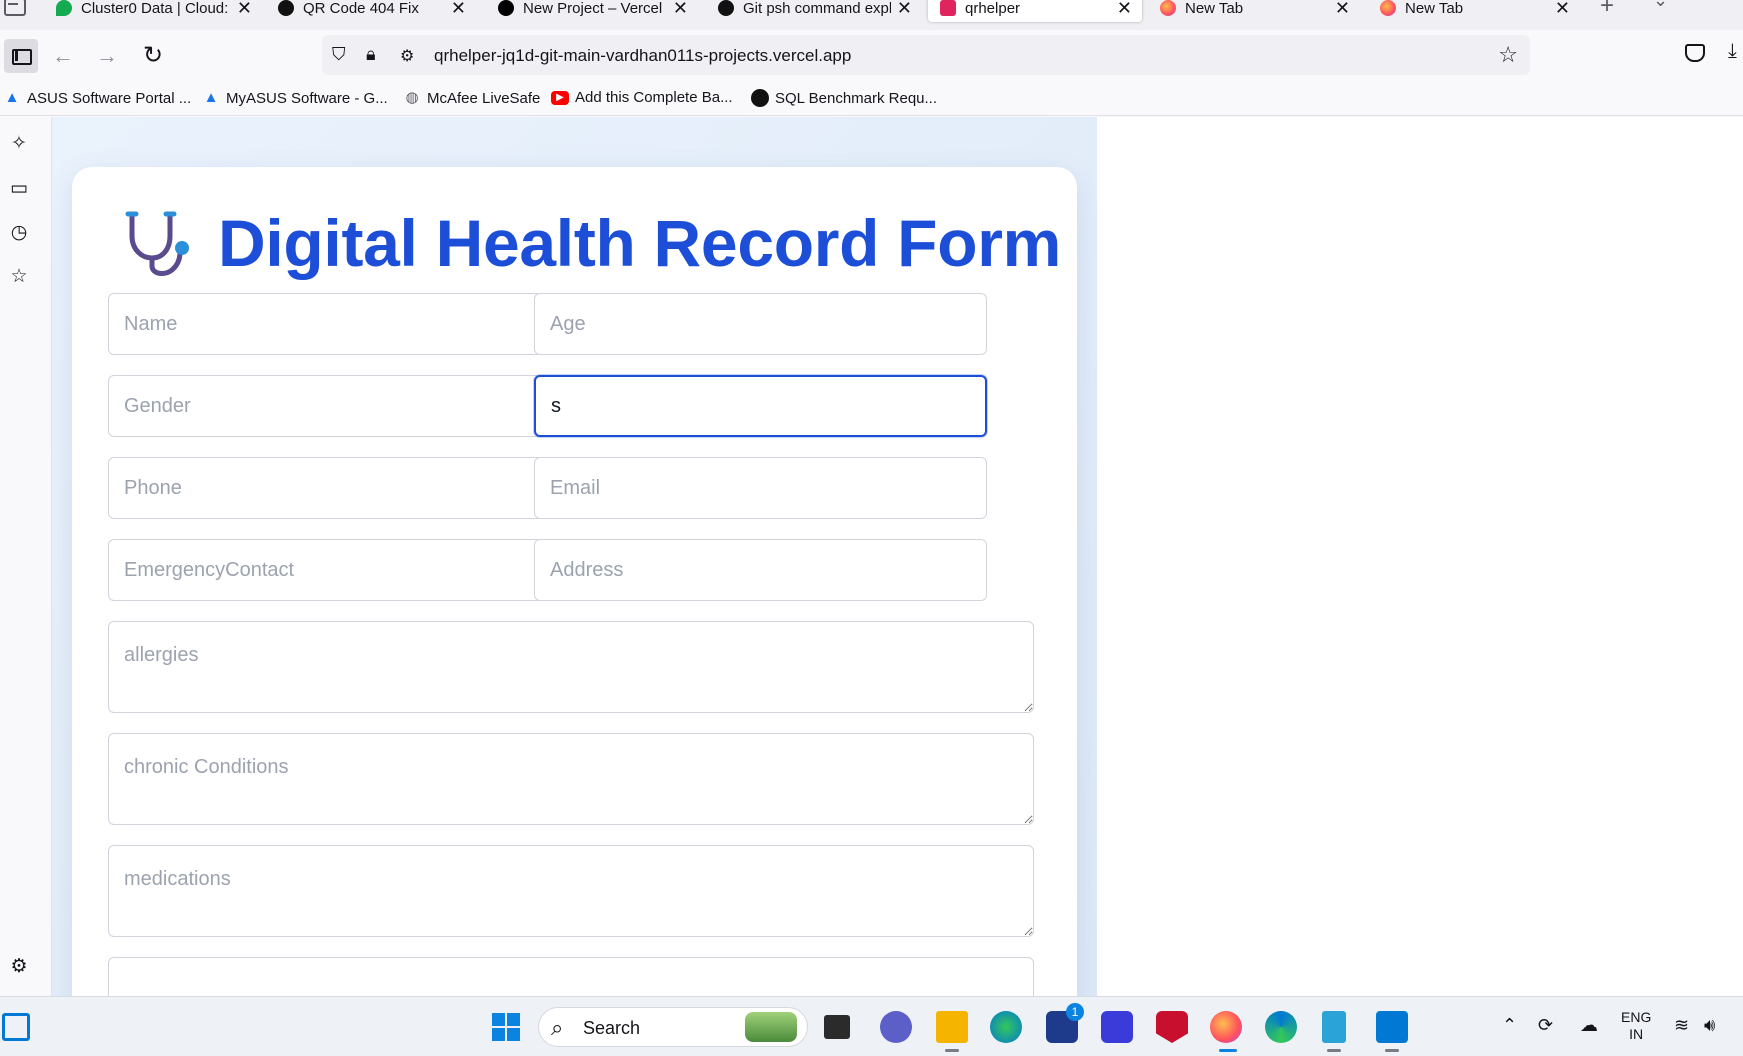 The width and height of the screenshot is (1743, 1056). What do you see at coordinates (15, 8) in the screenshot?
I see `tab-list-icon` at bounding box center [15, 8].